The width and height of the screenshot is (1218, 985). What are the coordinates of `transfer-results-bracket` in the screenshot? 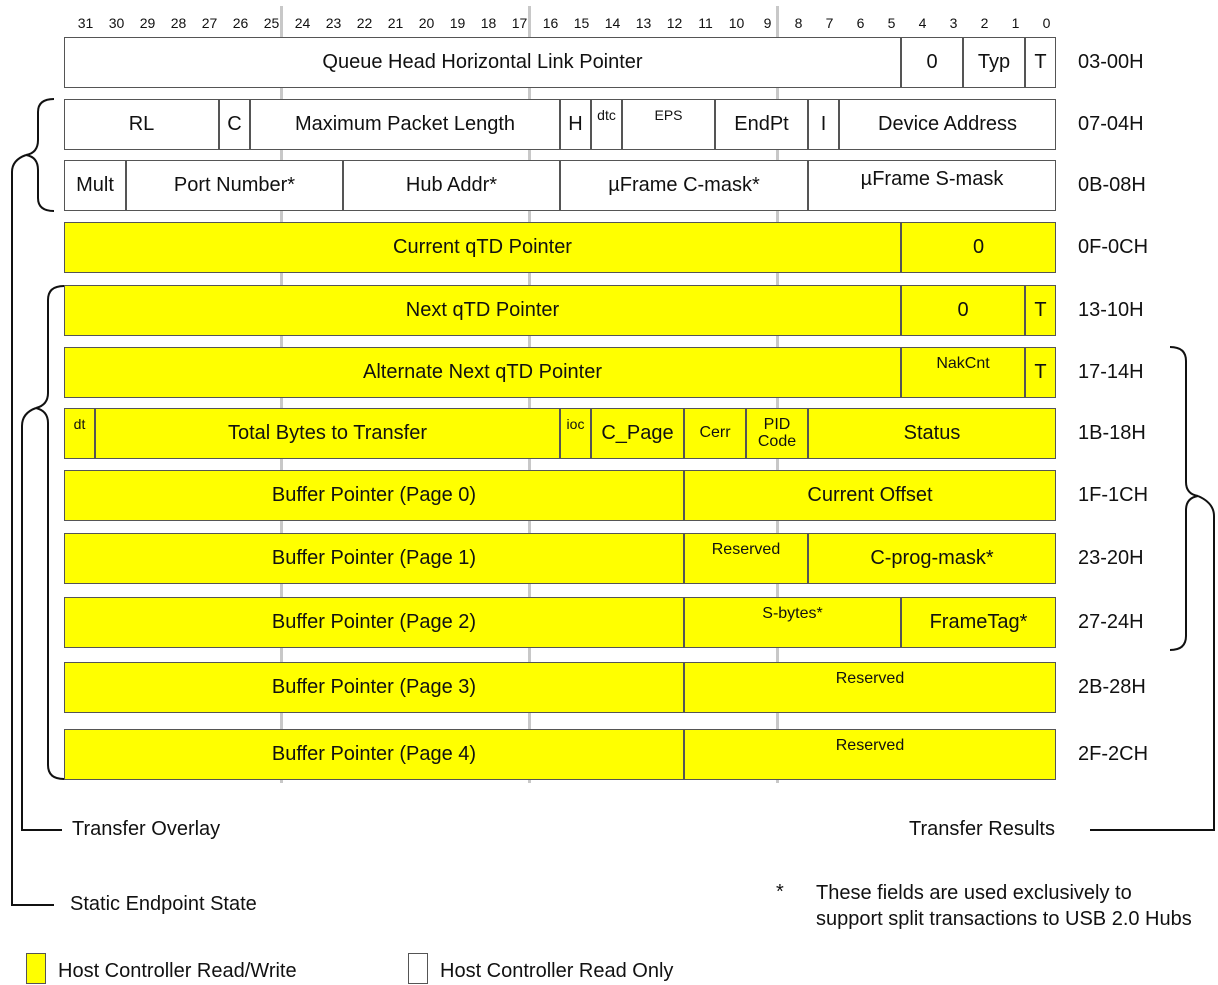 It's located at (1184, 498).